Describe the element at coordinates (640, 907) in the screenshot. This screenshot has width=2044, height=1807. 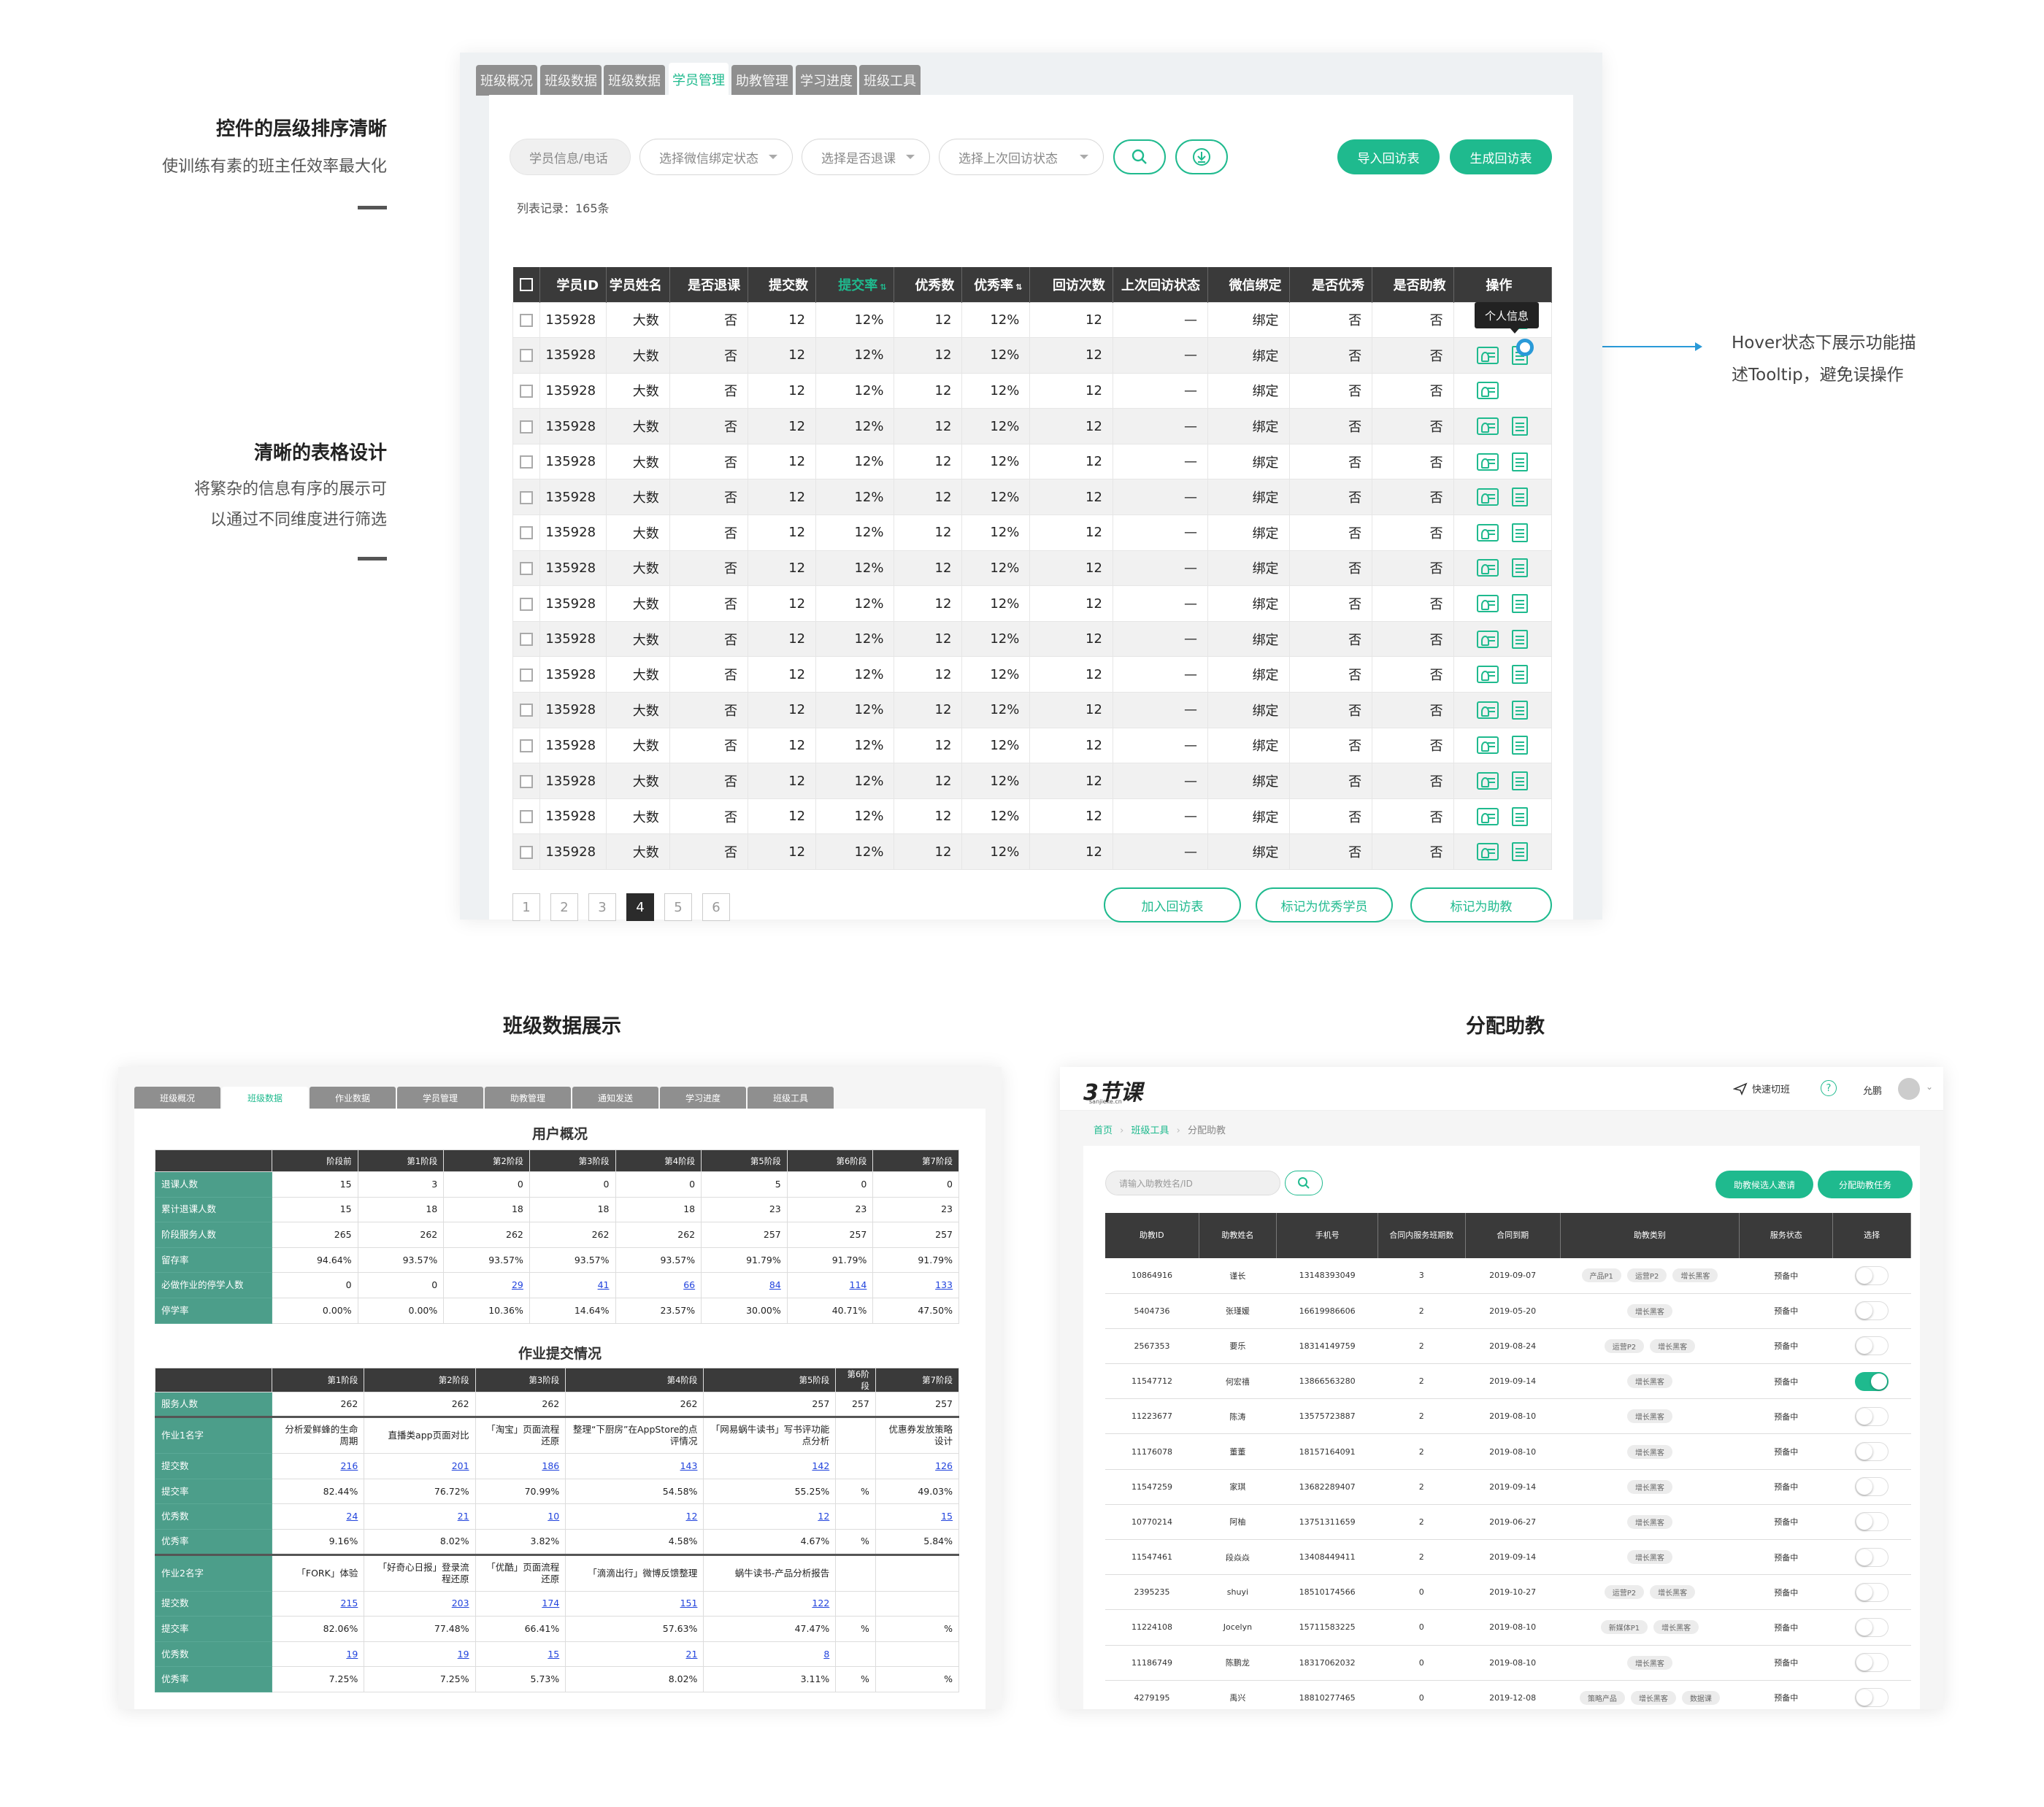
I see `page-4: 4` at that location.